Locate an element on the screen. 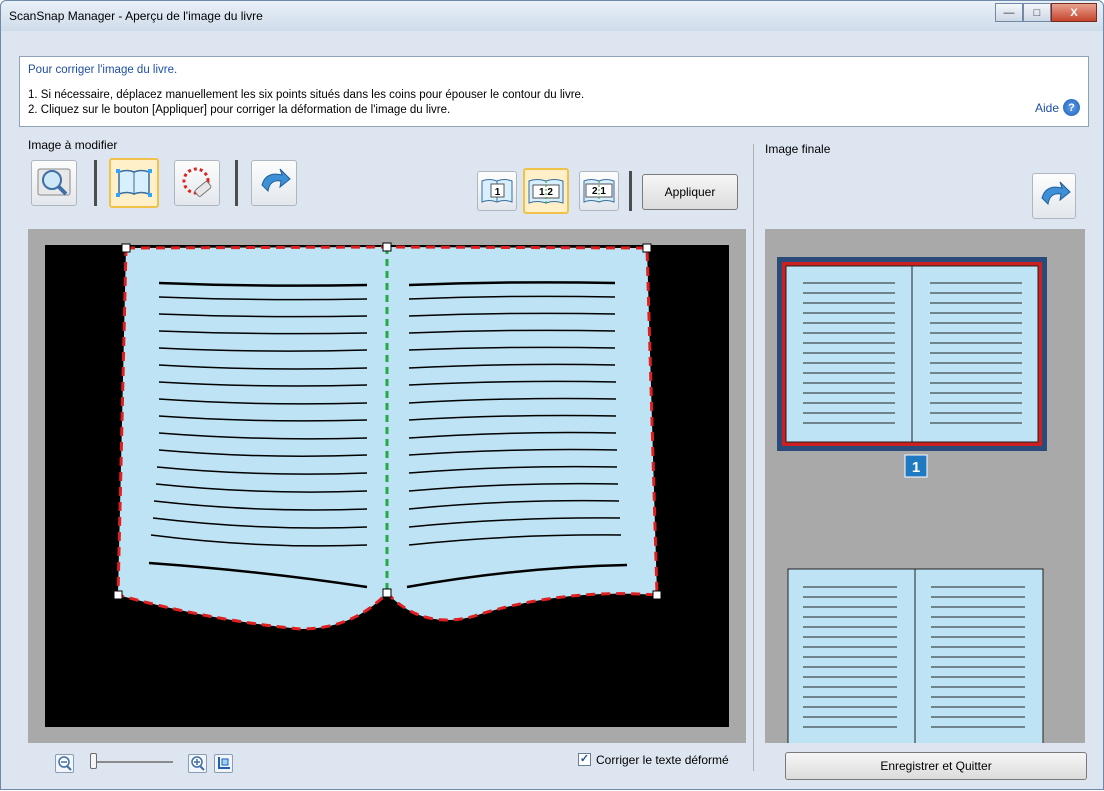 The height and width of the screenshot is (791, 1104). zoom-in-icon is located at coordinates (198, 763).